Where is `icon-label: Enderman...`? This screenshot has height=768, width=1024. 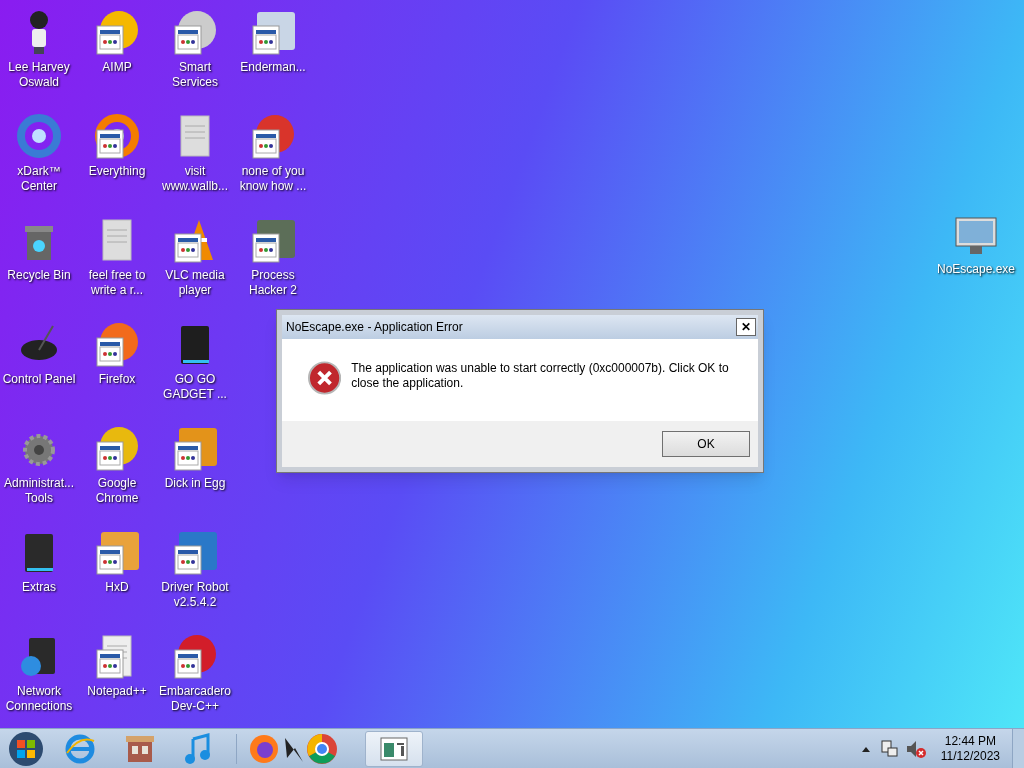
icon-label: Enderman... is located at coordinates (273, 67).